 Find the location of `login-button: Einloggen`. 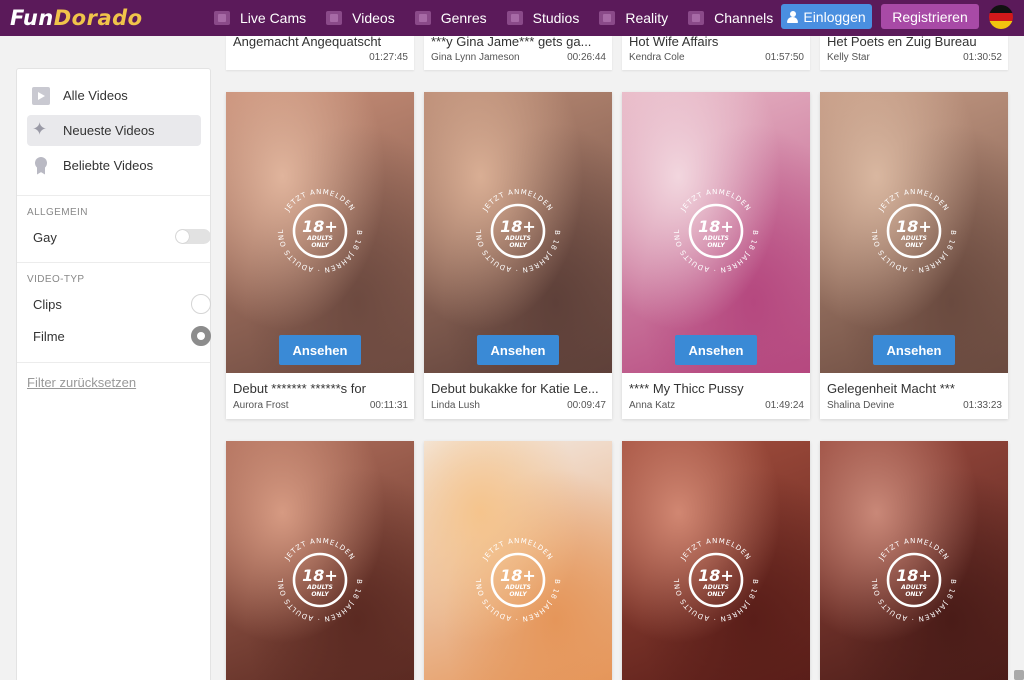

login-button: Einloggen is located at coordinates (826, 16).